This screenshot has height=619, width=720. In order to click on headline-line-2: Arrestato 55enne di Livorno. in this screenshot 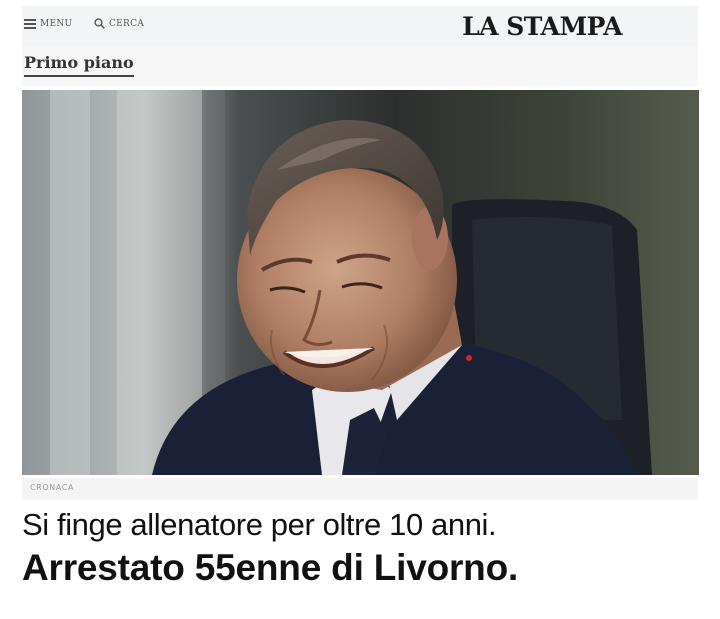, I will do `click(270, 567)`.